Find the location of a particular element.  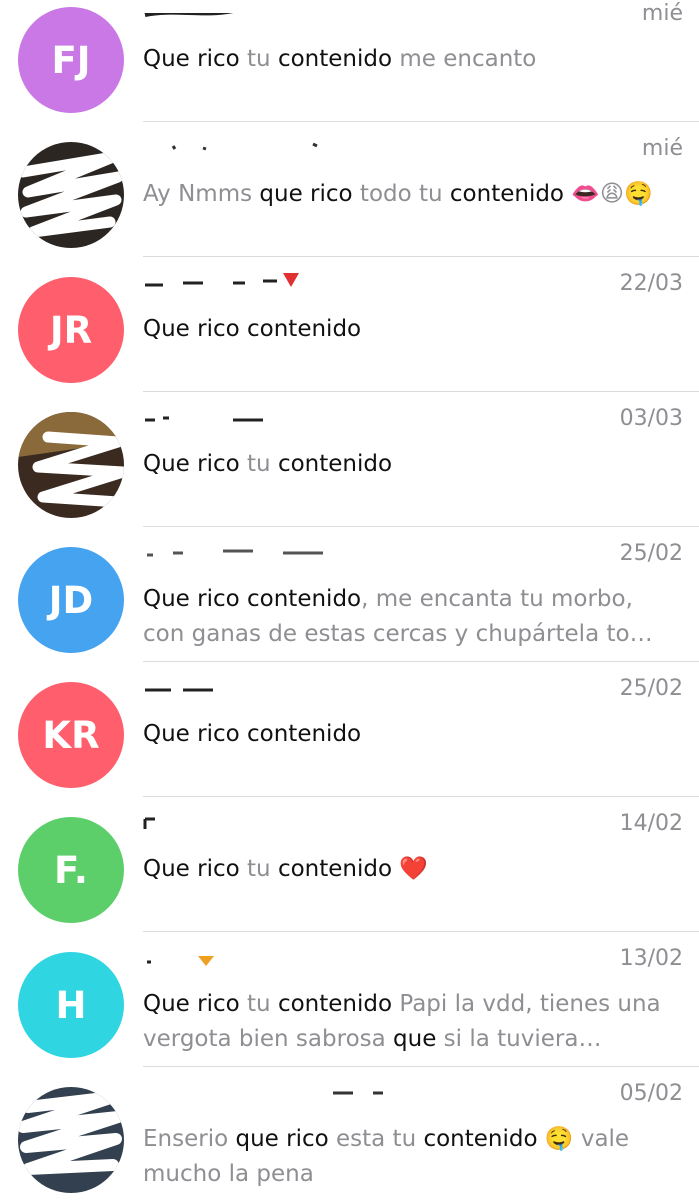

avatar-initials: F. is located at coordinates (71, 870).